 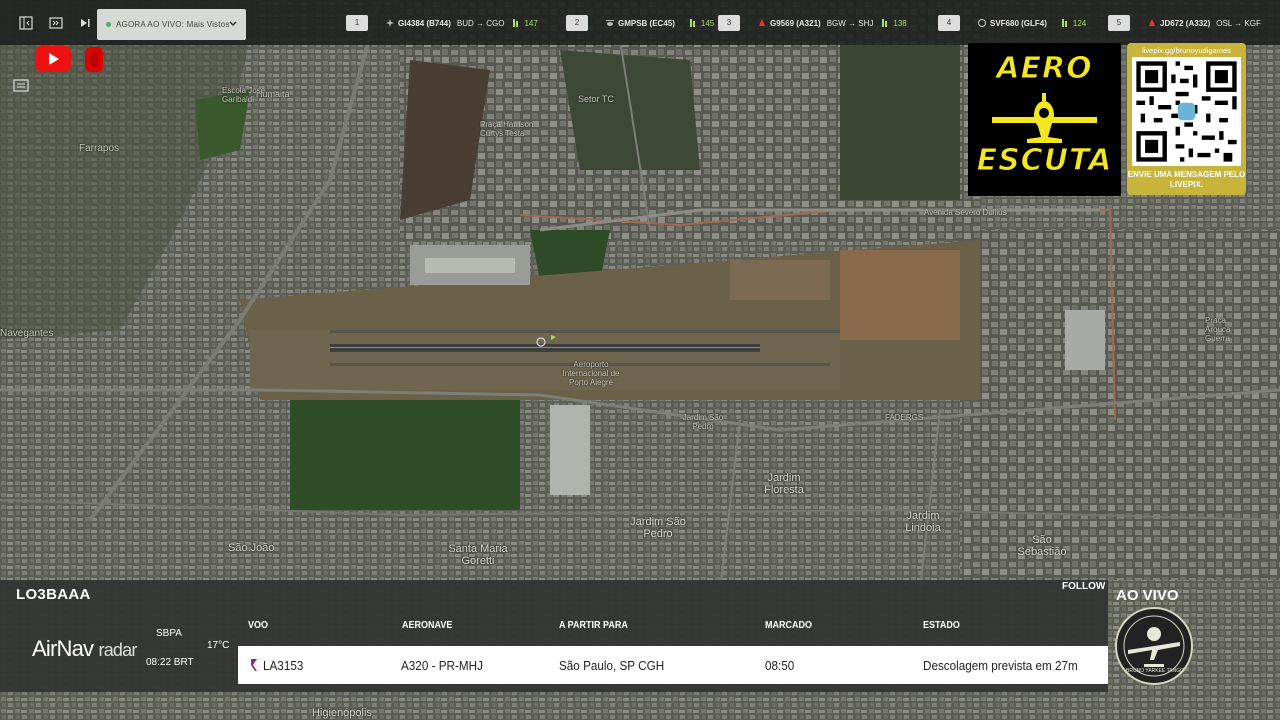 What do you see at coordinates (218, 645) in the screenshot?
I see `temperature: 17°C` at bounding box center [218, 645].